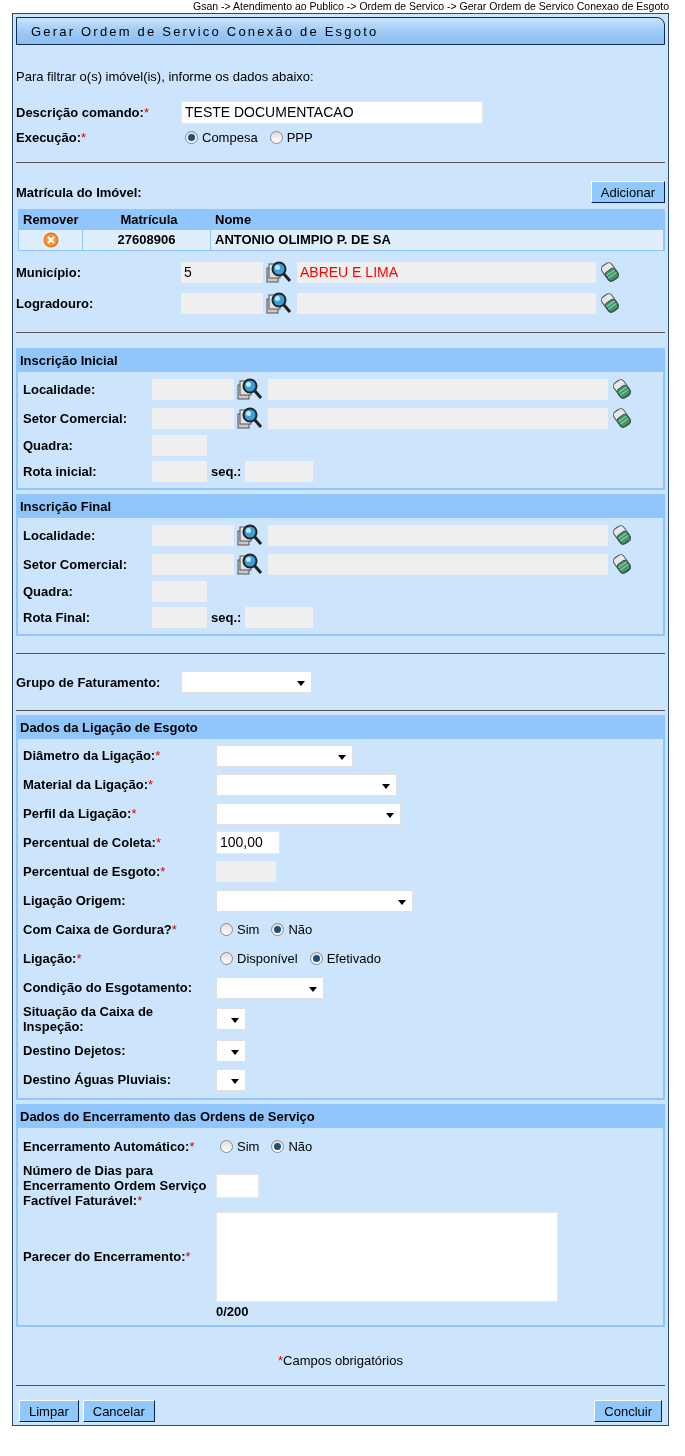 The width and height of the screenshot is (685, 1456). What do you see at coordinates (49, 1411) in the screenshot?
I see `action-button: Limpar` at bounding box center [49, 1411].